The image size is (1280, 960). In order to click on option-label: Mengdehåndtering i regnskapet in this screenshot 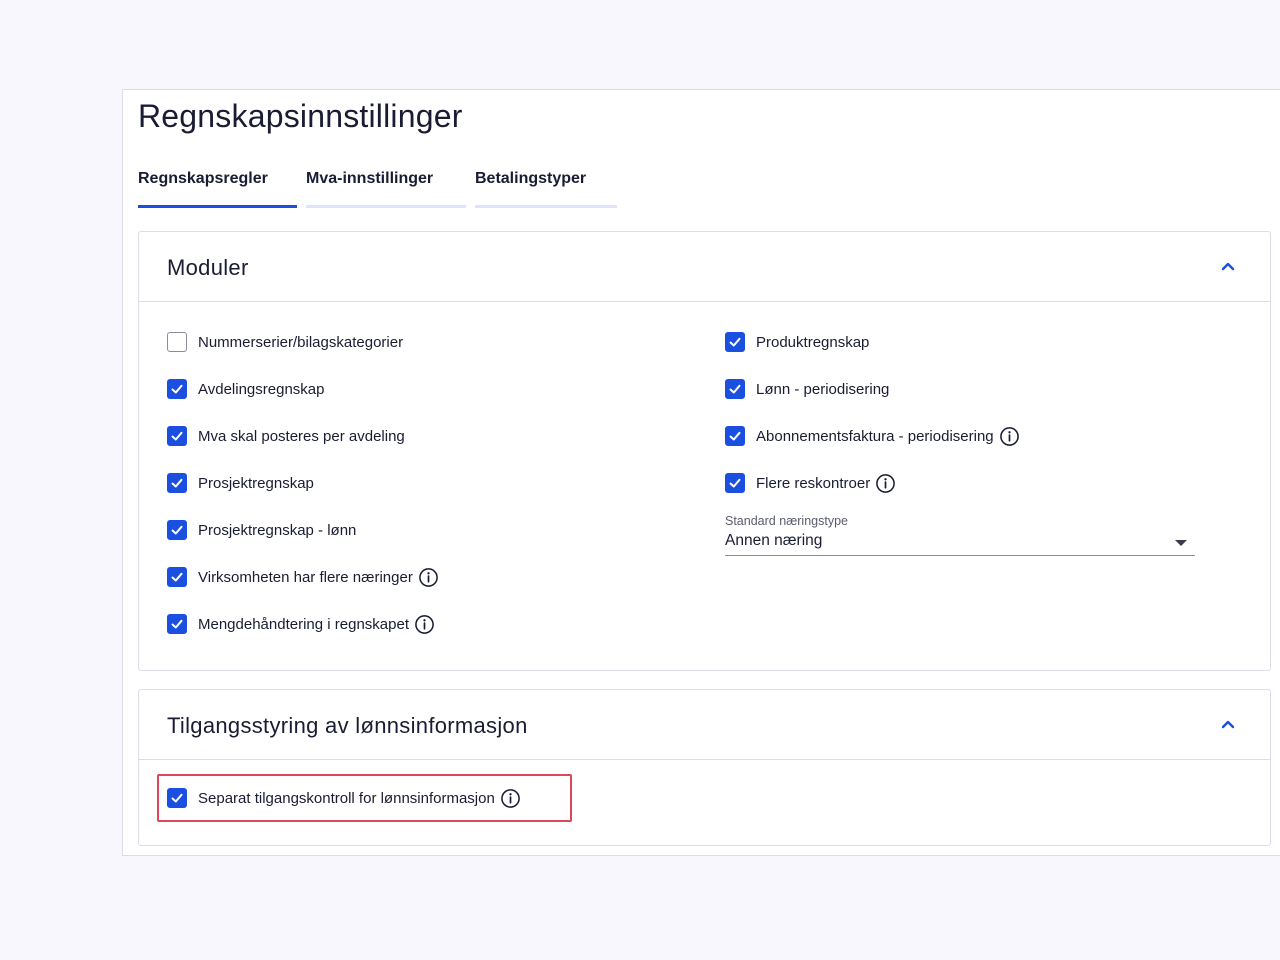, I will do `click(303, 624)`.